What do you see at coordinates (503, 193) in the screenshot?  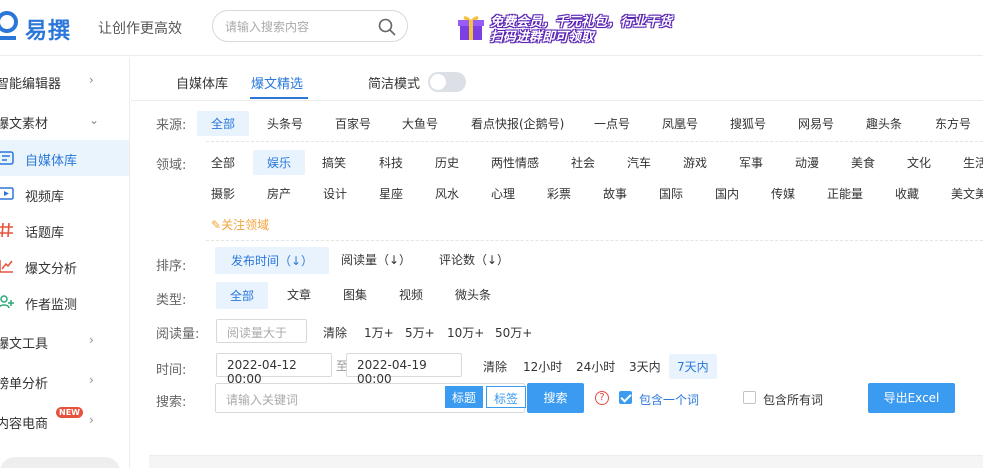 I see `domain-chip: 心理` at bounding box center [503, 193].